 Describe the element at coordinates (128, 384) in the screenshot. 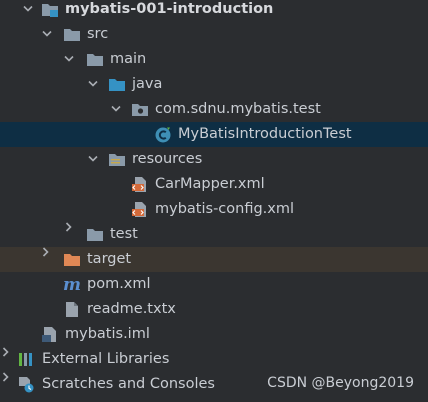

I see `scratches-label: Scratches and Consoles` at that location.